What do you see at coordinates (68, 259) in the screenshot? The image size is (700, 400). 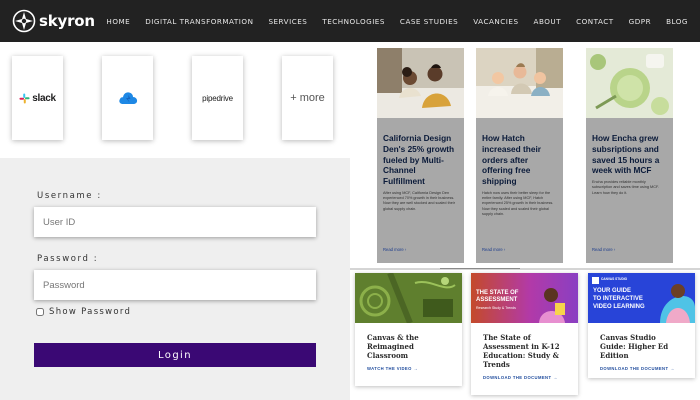 I see `password-label: Password :` at bounding box center [68, 259].